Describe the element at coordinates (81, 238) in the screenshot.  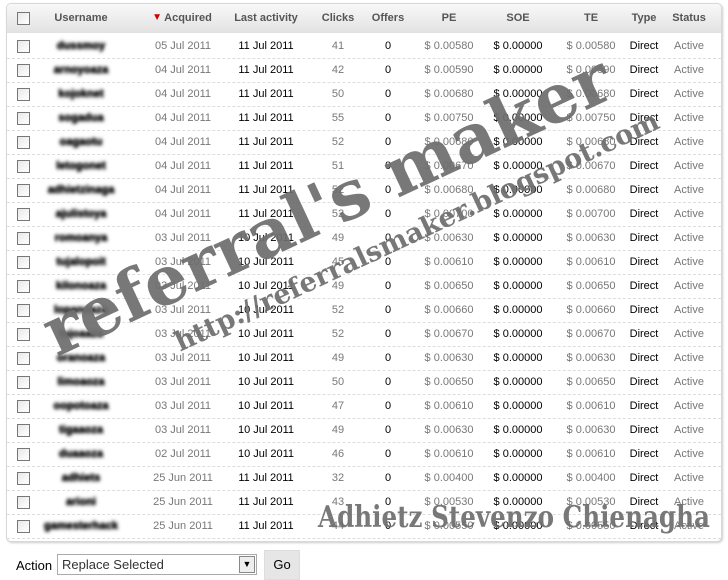
I see `cell-username: romoanya` at that location.